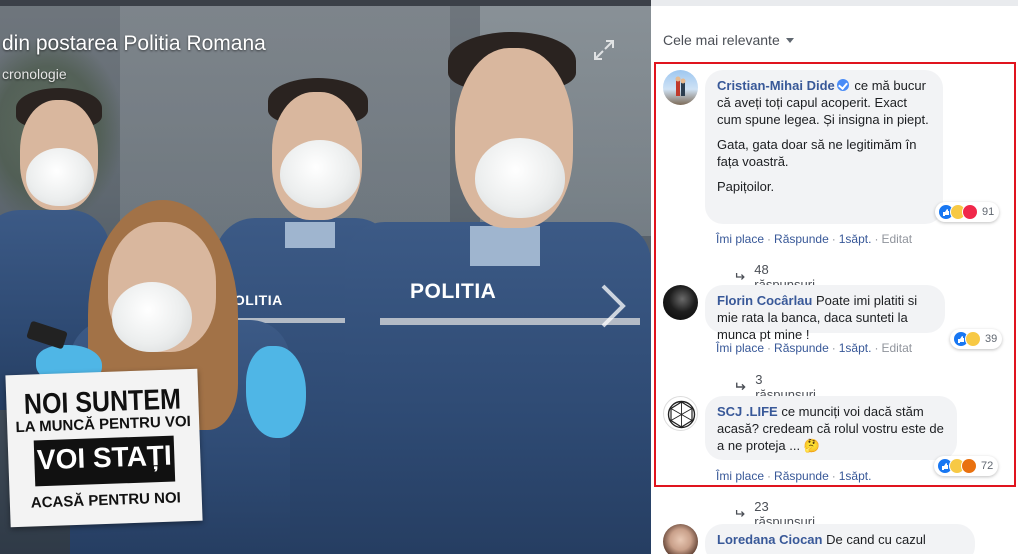 The width and height of the screenshot is (1018, 554). I want to click on gloved-hand-ok, so click(276, 392).